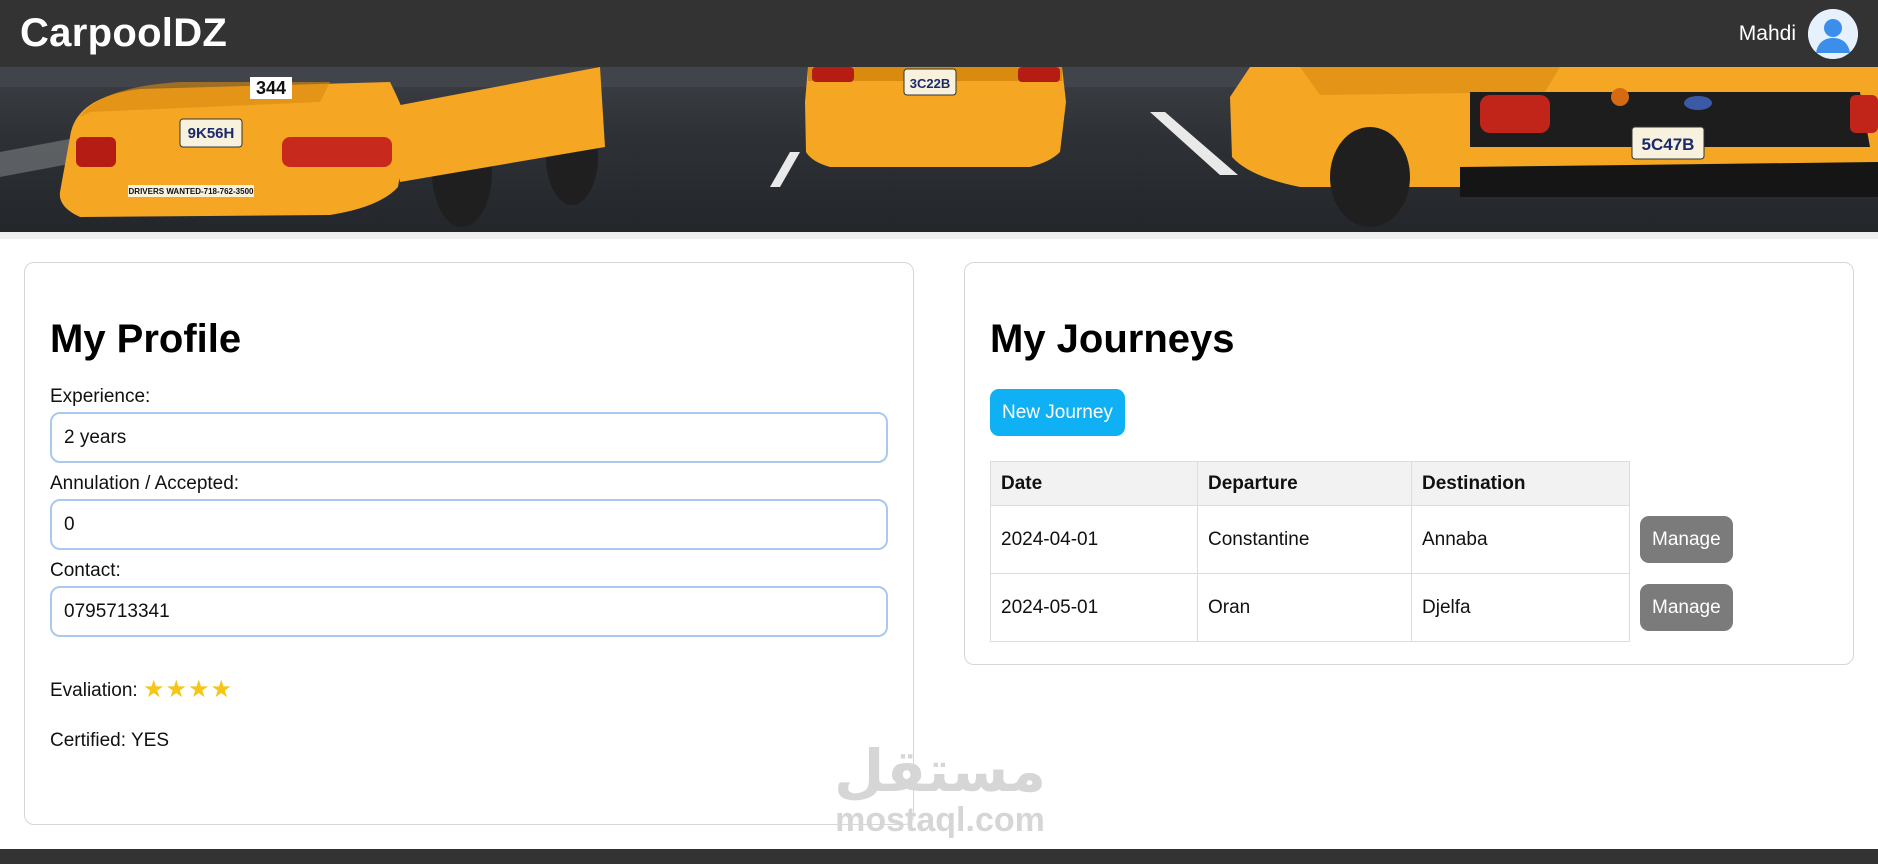 The image size is (1878, 864). What do you see at coordinates (930, 83) in the screenshot?
I see `plate-text: 3C22B` at bounding box center [930, 83].